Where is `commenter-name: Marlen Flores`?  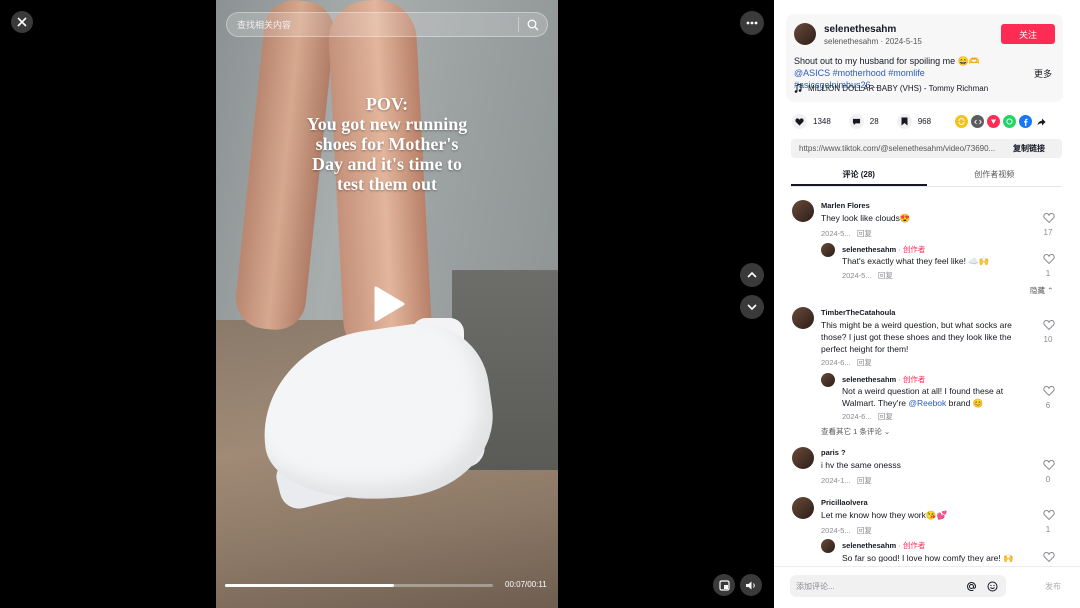 commenter-name: Marlen Flores is located at coordinates (845, 205).